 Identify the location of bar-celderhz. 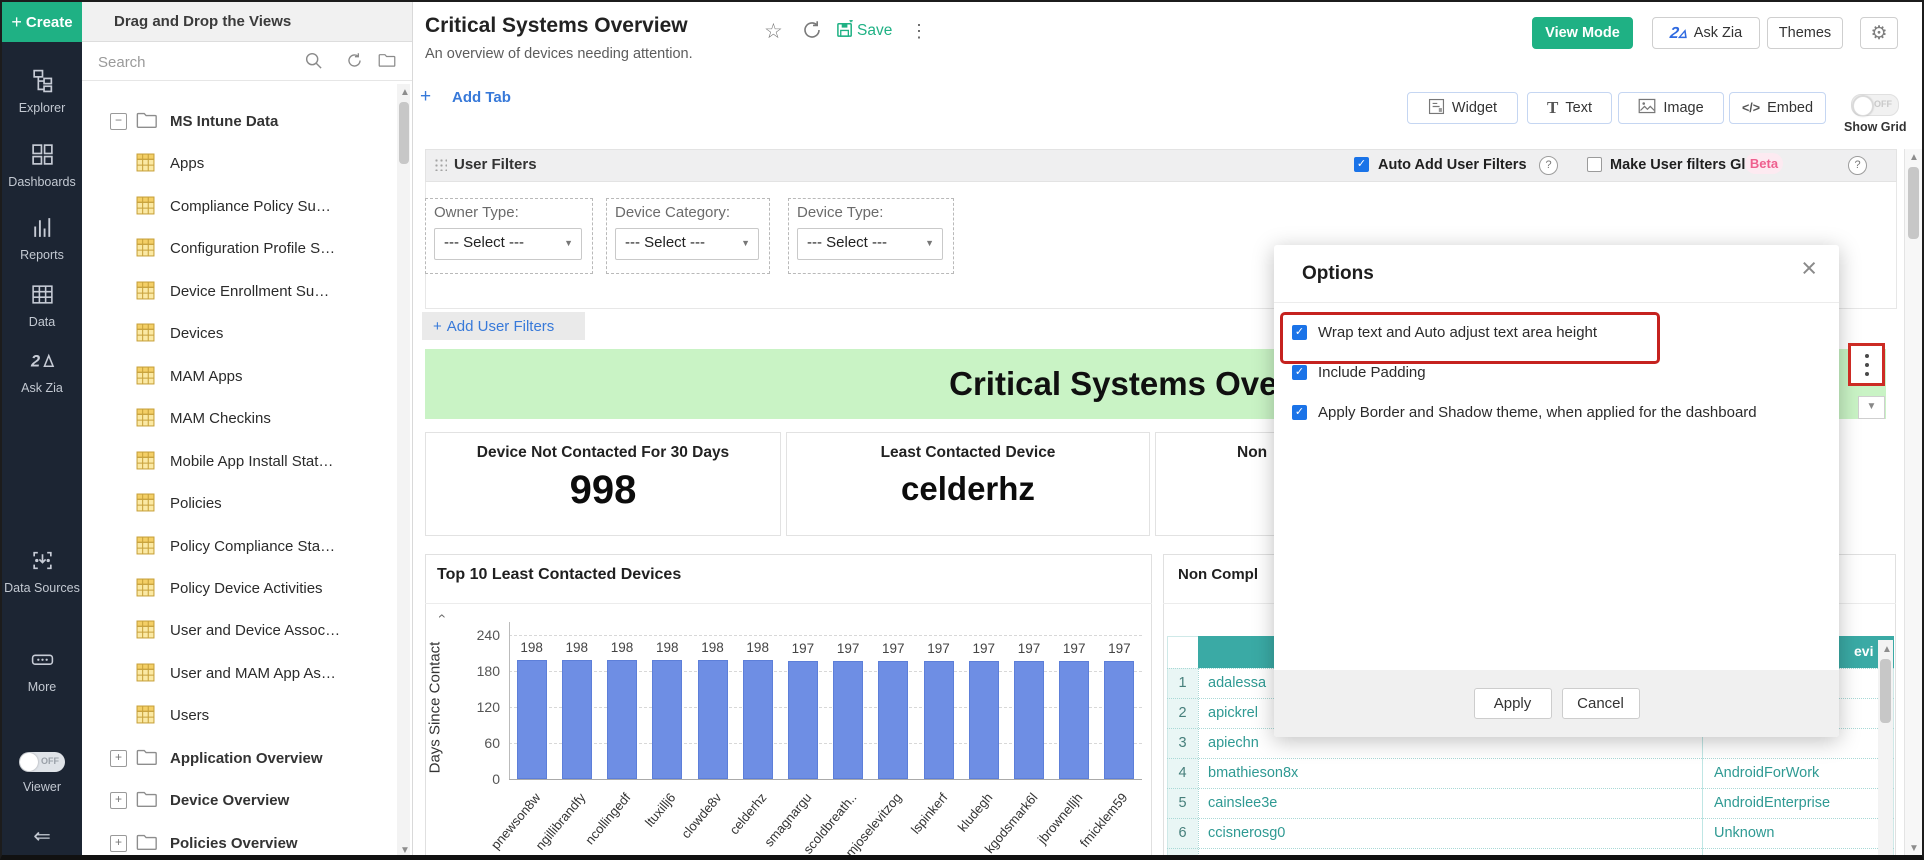
(757, 719).